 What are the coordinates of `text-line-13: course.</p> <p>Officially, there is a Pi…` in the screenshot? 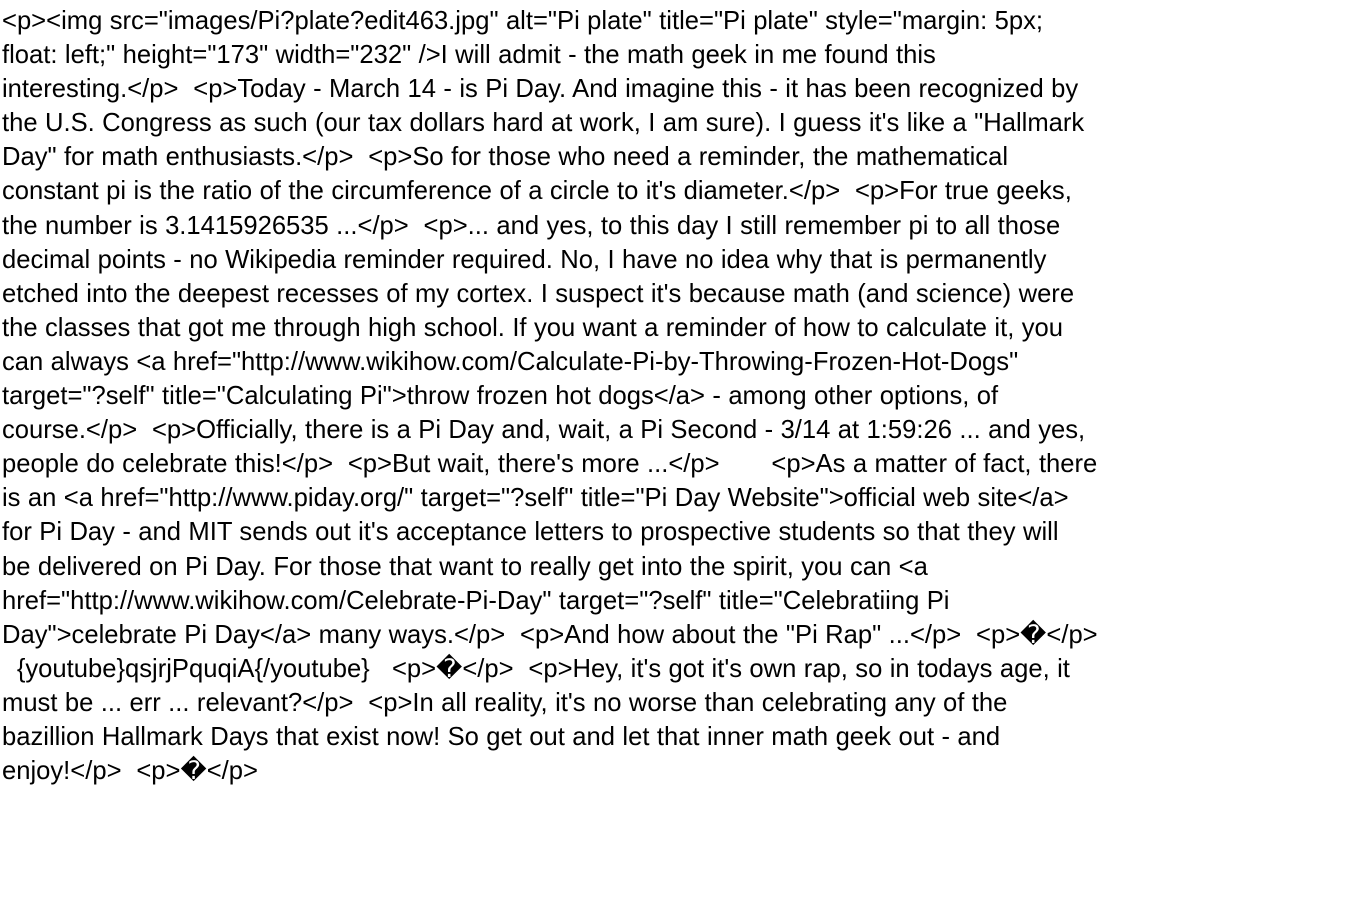 It's located at (544, 430).